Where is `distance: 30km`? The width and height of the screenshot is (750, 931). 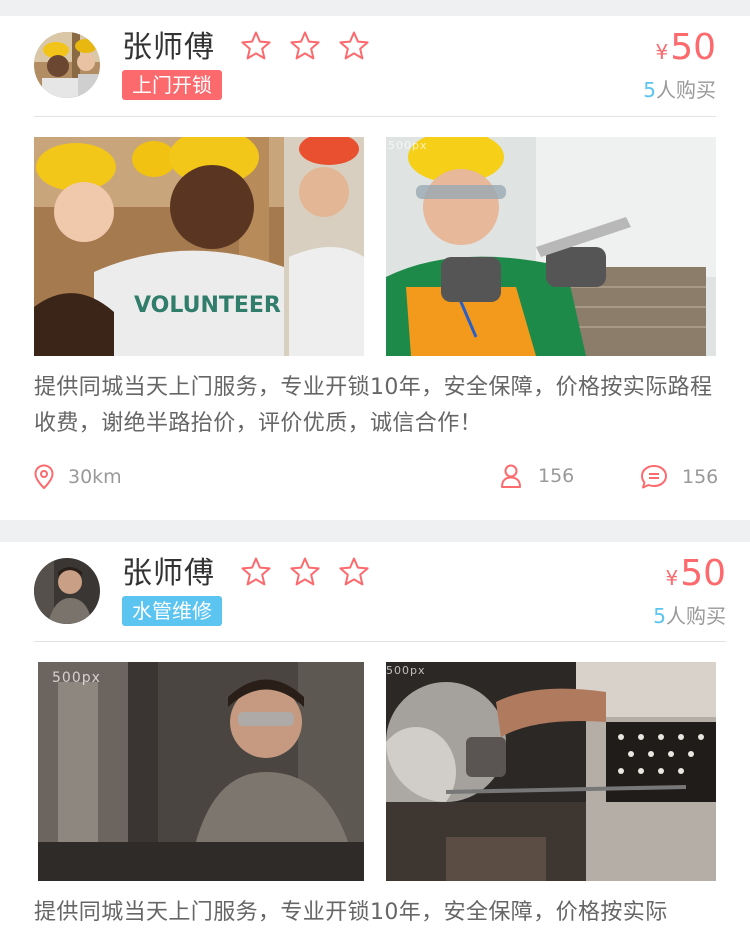 distance: 30km is located at coordinates (78, 477).